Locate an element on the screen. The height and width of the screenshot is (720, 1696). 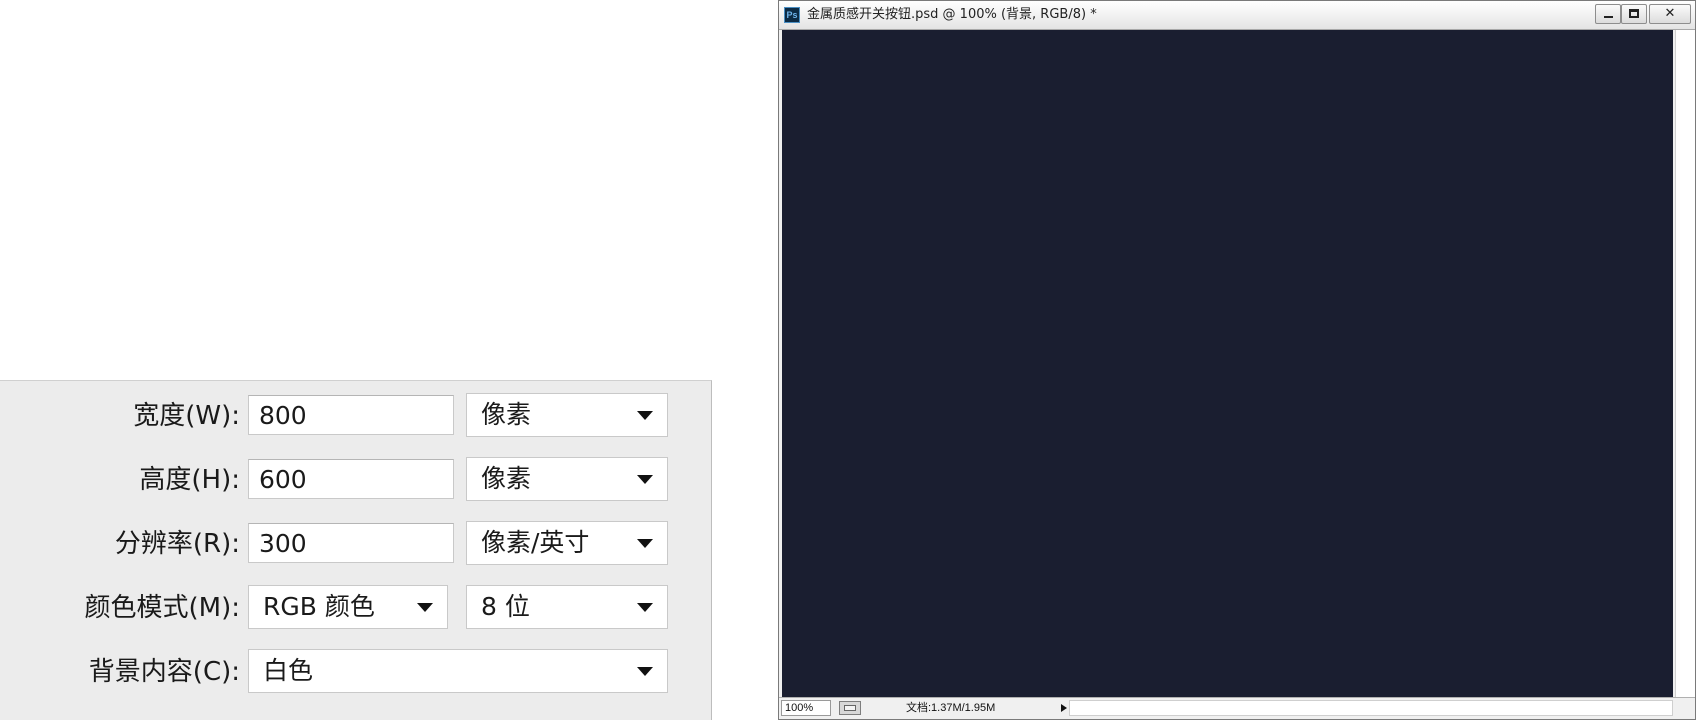
resolution-label: 分辨率(R): is located at coordinates (177, 544).